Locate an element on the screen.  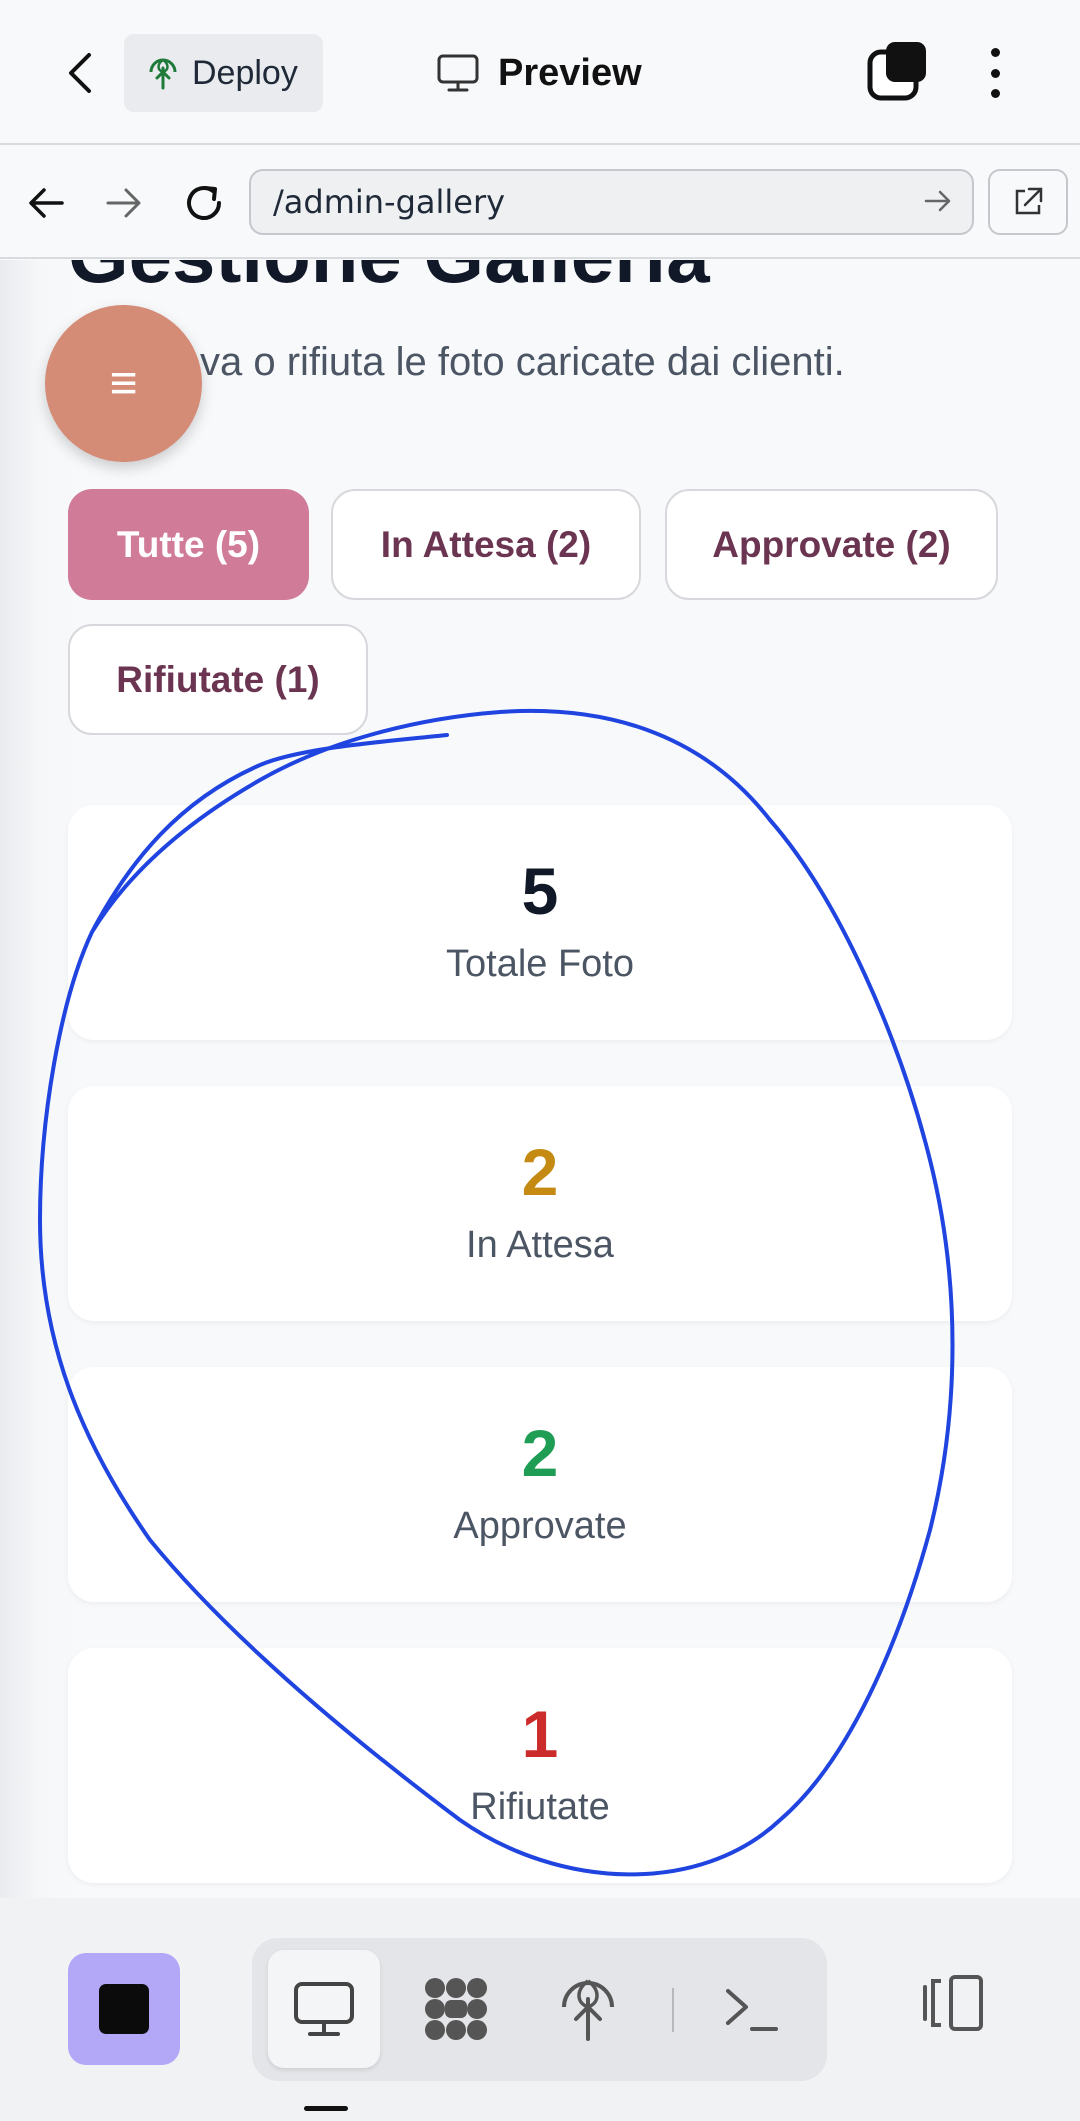
browser-forward-icon is located at coordinates (124, 203).